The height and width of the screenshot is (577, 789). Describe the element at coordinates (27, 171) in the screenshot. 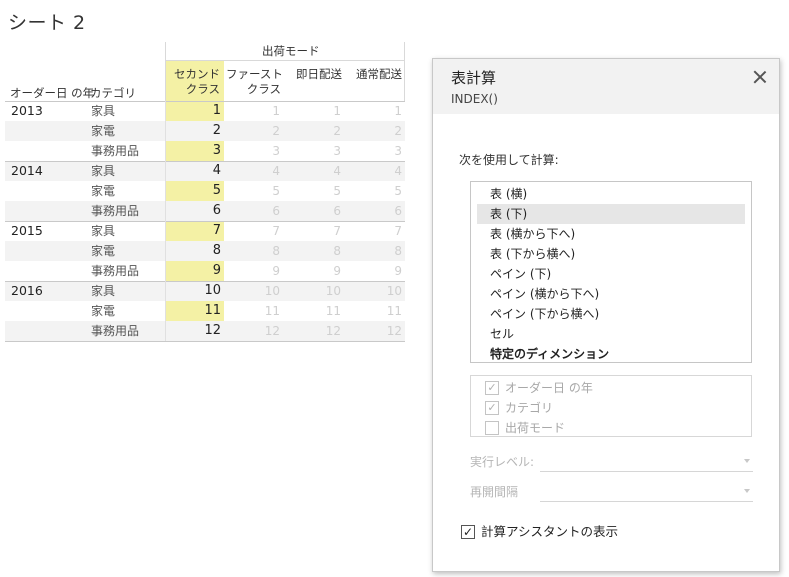

I see `year-cell: 2014` at that location.